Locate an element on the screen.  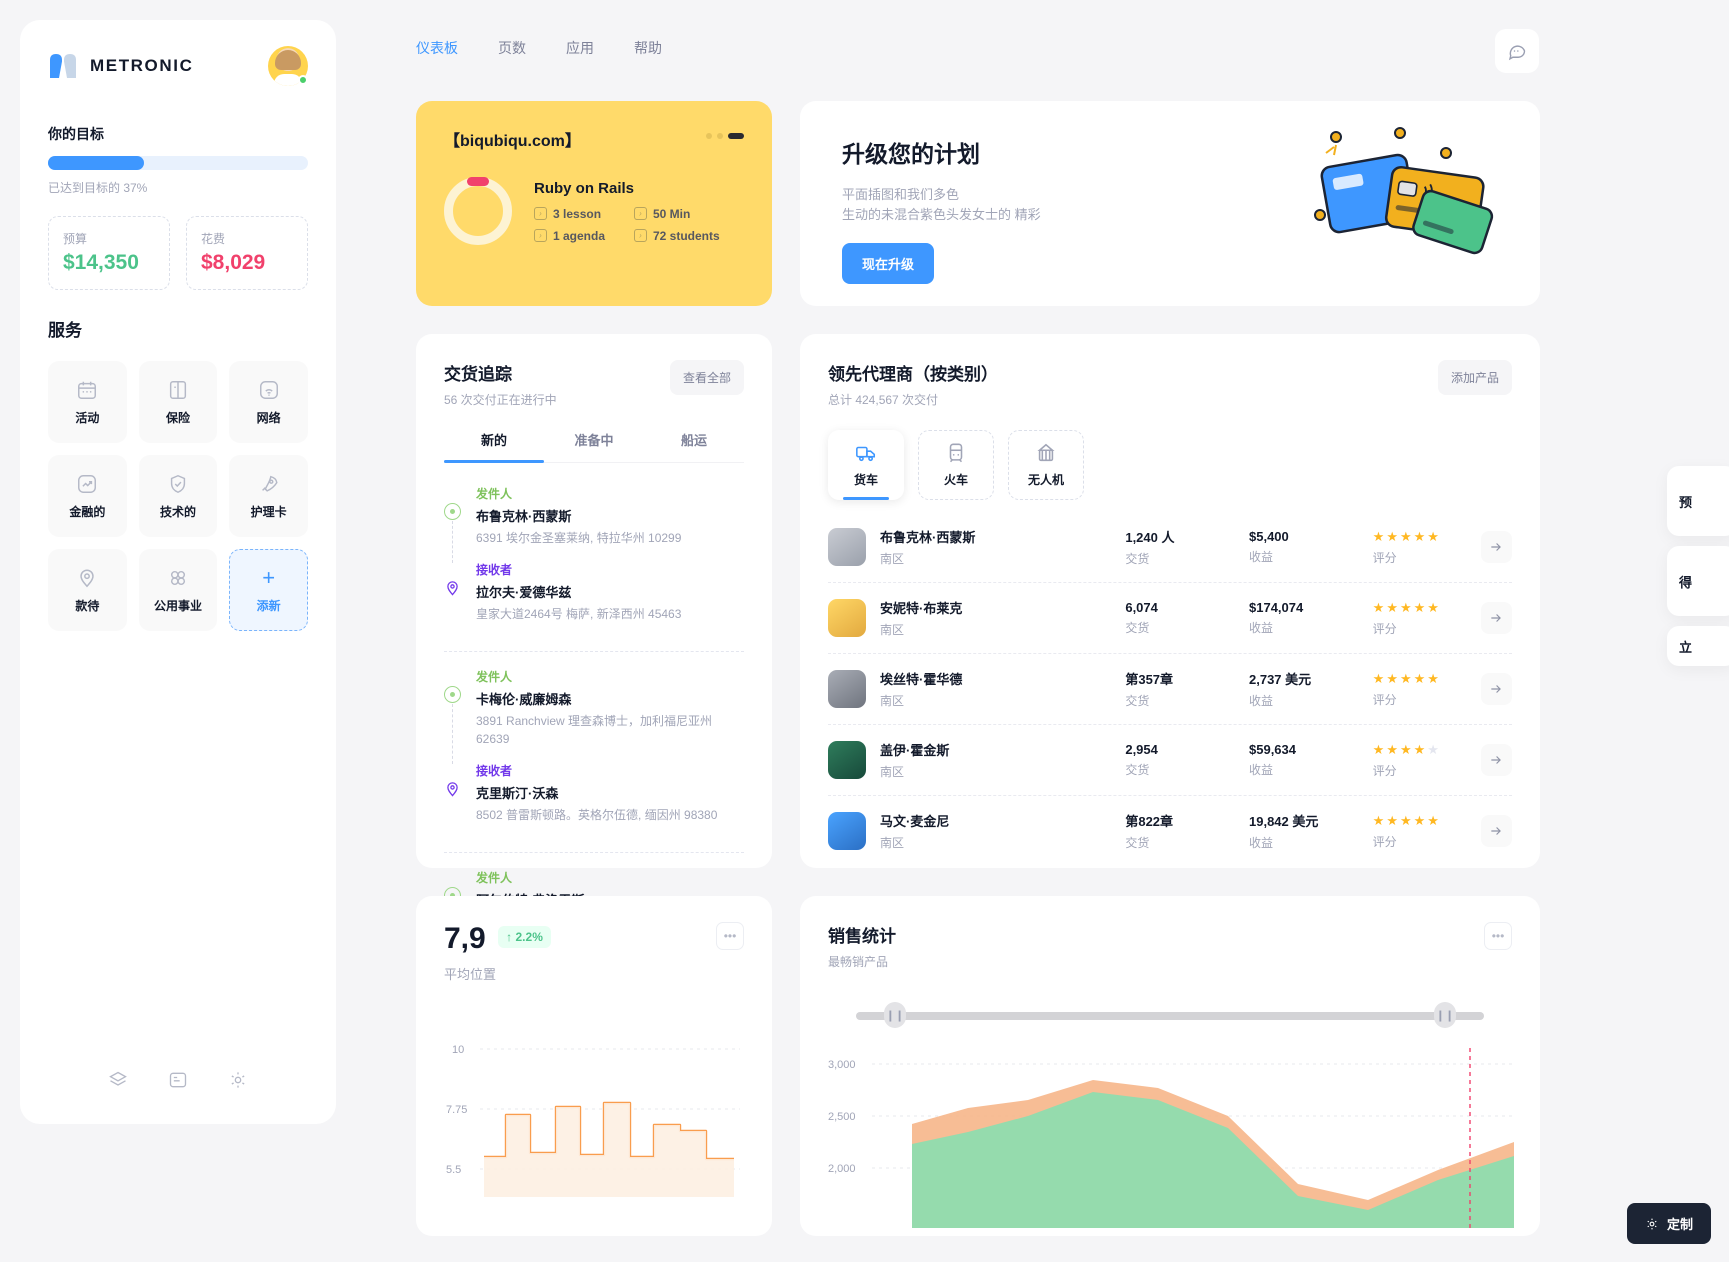
layers-icon is located at coordinates (118, 1080).